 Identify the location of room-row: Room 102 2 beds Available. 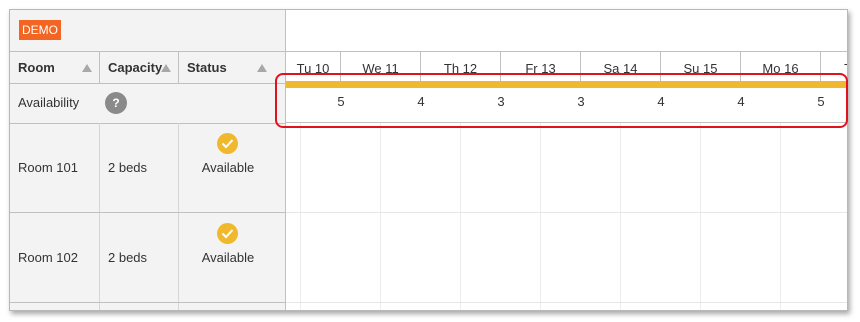
(147, 258).